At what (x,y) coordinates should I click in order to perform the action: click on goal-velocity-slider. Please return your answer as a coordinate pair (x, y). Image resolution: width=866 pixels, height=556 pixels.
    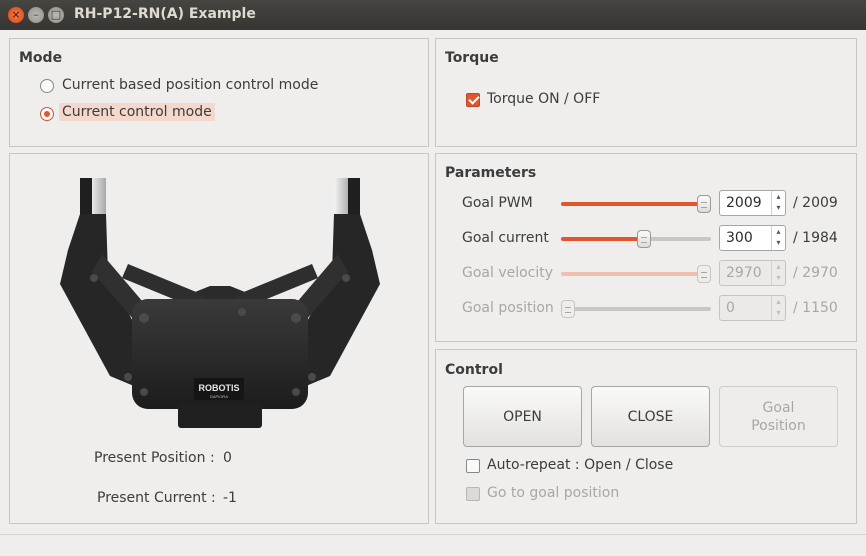
    Looking at the image, I should click on (636, 274).